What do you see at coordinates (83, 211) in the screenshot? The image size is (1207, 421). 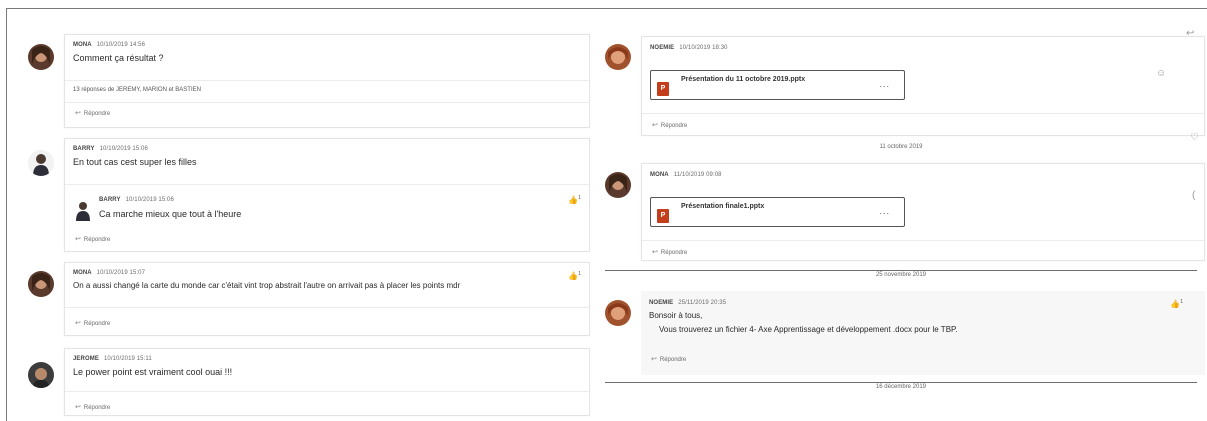 I see `avatar-barry-small` at bounding box center [83, 211].